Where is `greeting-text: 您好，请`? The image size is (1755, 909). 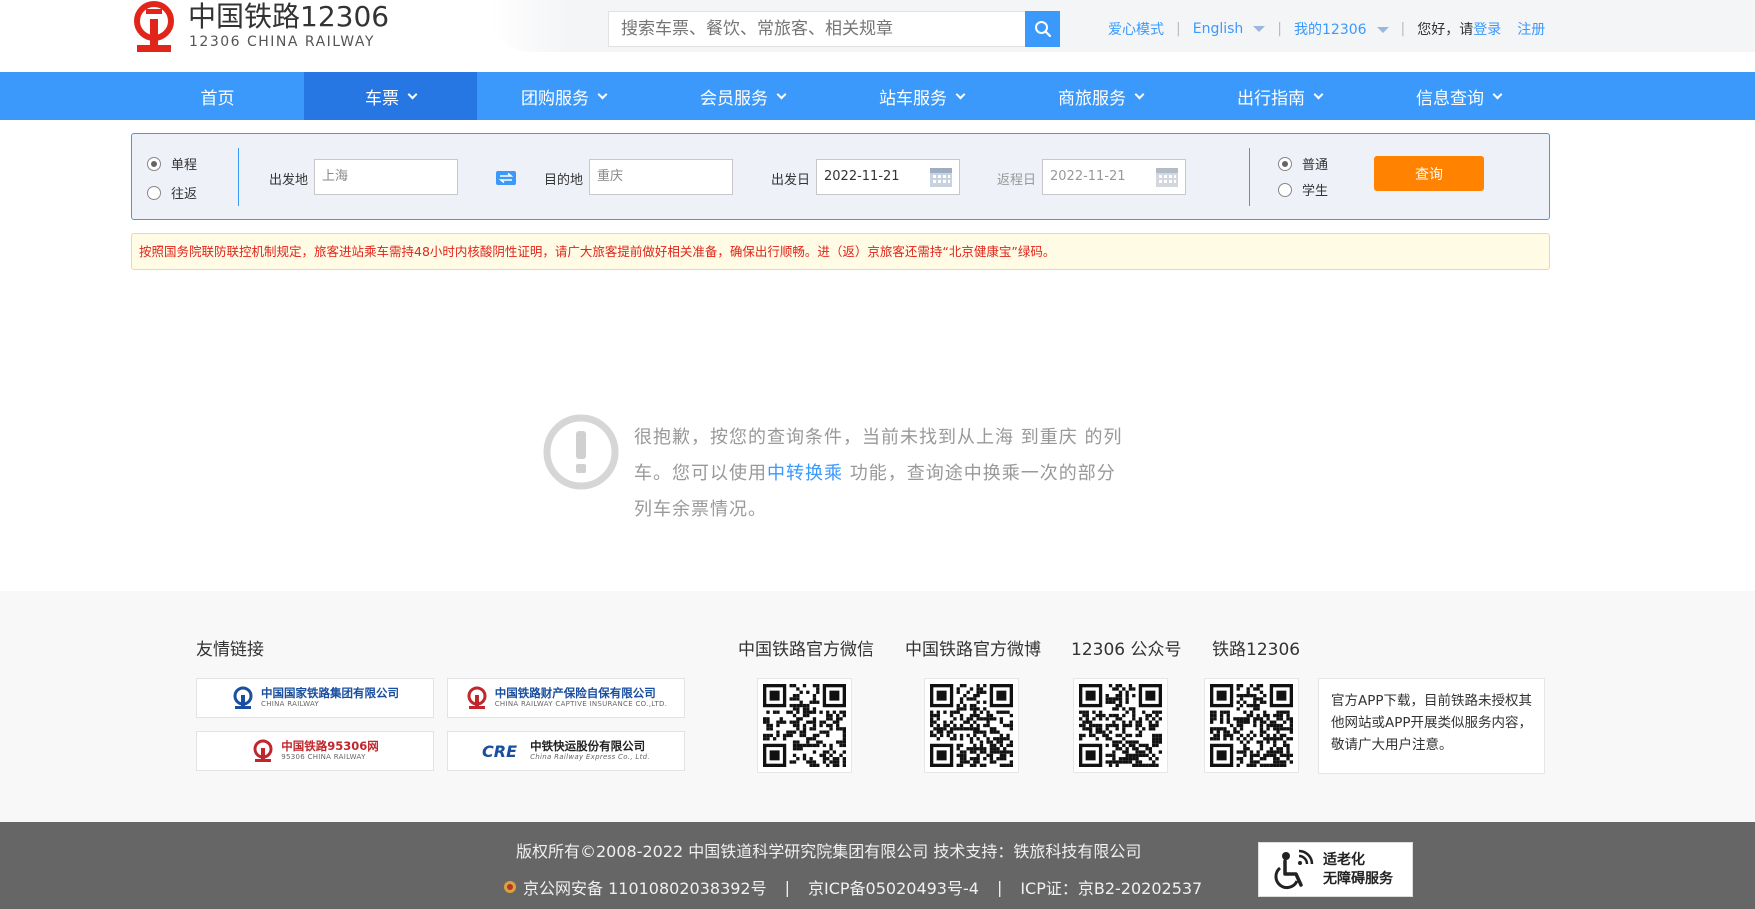 greeting-text: 您好，请 is located at coordinates (1445, 30).